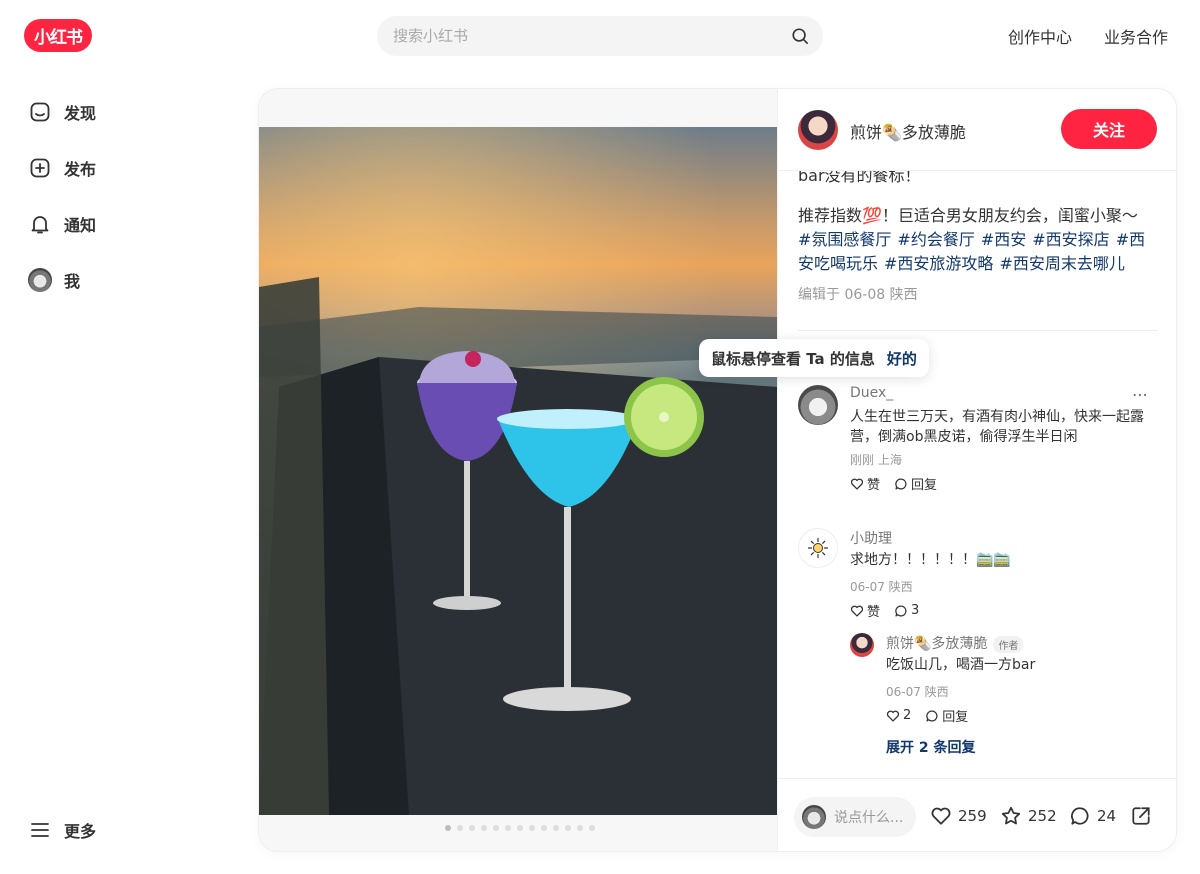  What do you see at coordinates (902, 358) in the screenshot?
I see `tooltip-ok-button: 好的` at bounding box center [902, 358].